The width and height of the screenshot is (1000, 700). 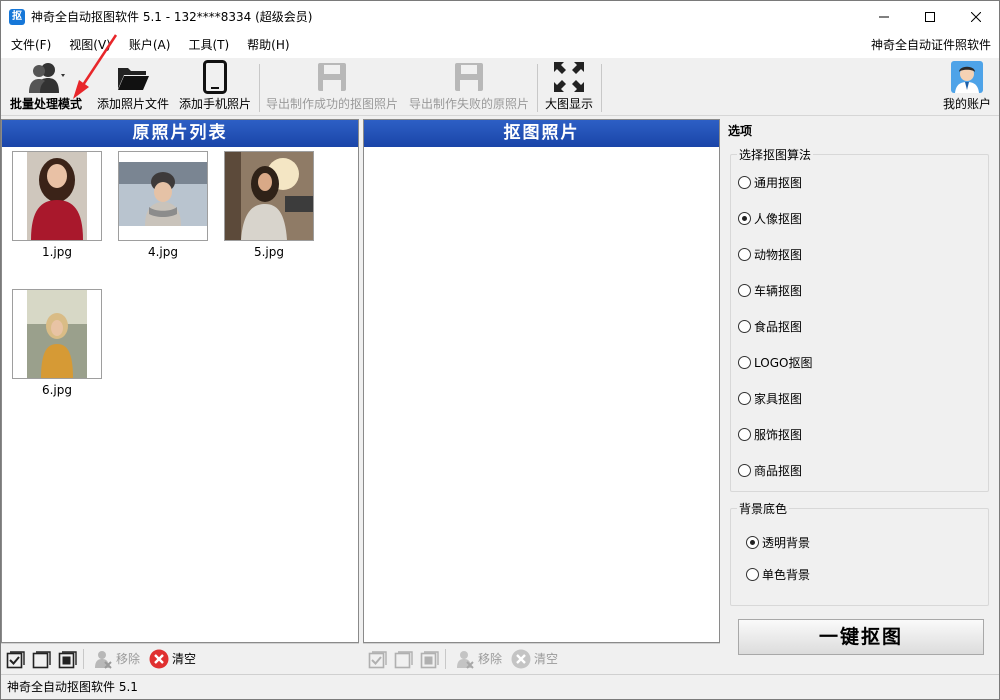 I want to click on id-photo-software-link: 神奇全自动证件照软件, so click(x=931, y=45).